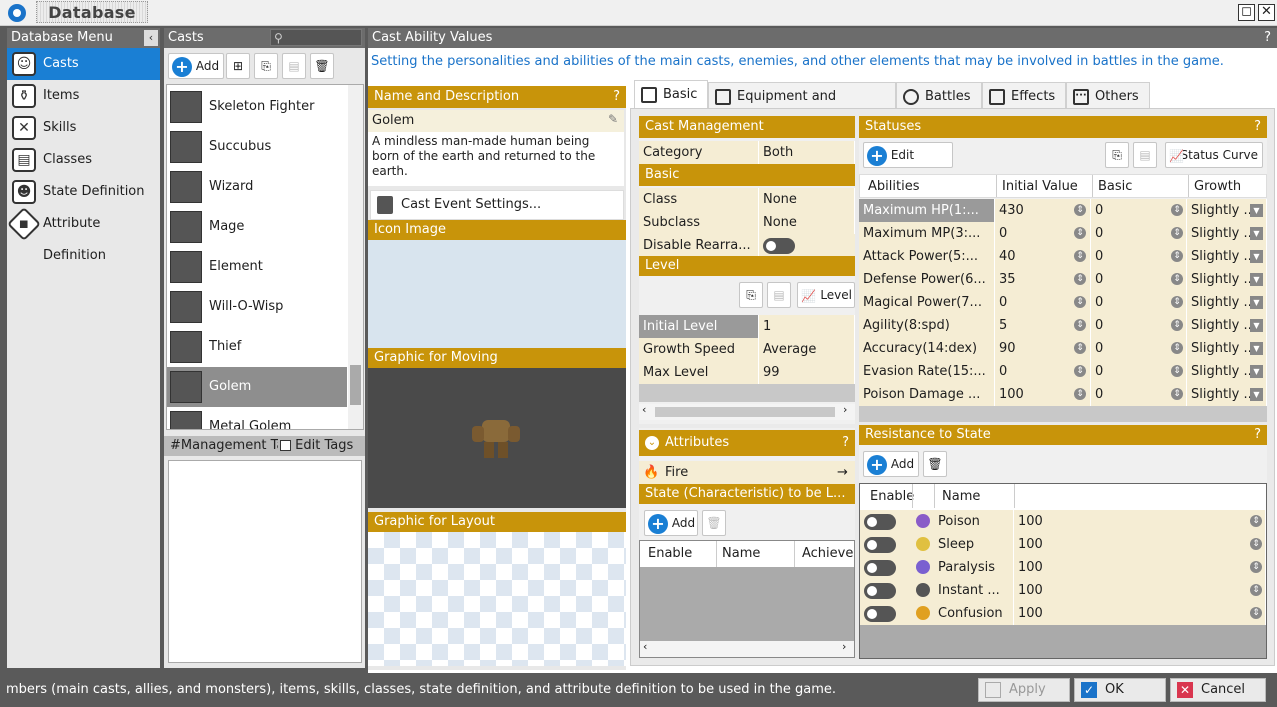 The height and width of the screenshot is (707, 1277). What do you see at coordinates (265, 561) in the screenshot?
I see `management-tags-area` at bounding box center [265, 561].